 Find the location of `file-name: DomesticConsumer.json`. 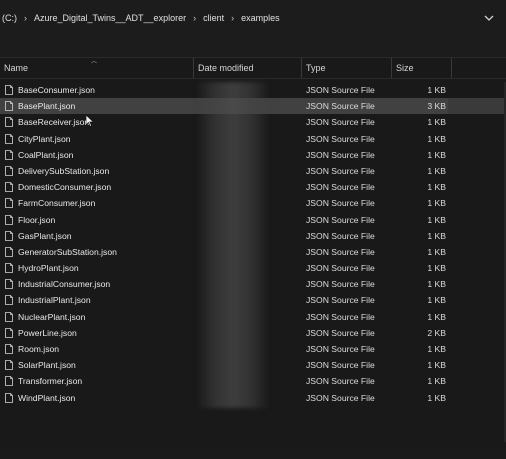

file-name: DomesticConsumer.json is located at coordinates (65, 187).